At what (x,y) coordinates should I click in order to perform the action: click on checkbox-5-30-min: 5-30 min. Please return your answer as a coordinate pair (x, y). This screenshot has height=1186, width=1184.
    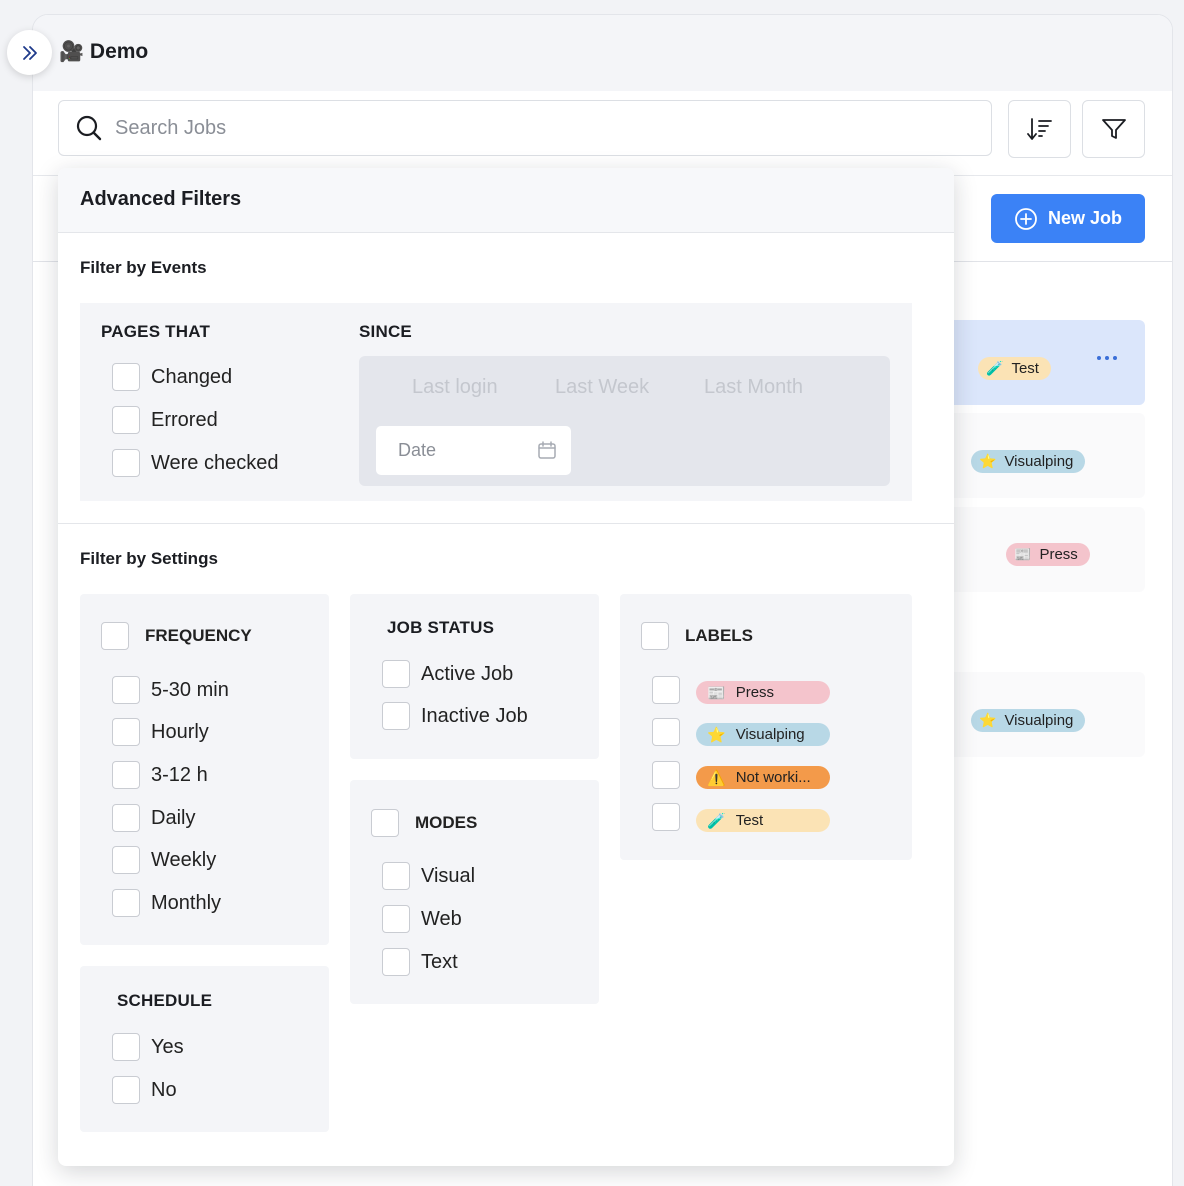
    Looking at the image, I should click on (170, 690).